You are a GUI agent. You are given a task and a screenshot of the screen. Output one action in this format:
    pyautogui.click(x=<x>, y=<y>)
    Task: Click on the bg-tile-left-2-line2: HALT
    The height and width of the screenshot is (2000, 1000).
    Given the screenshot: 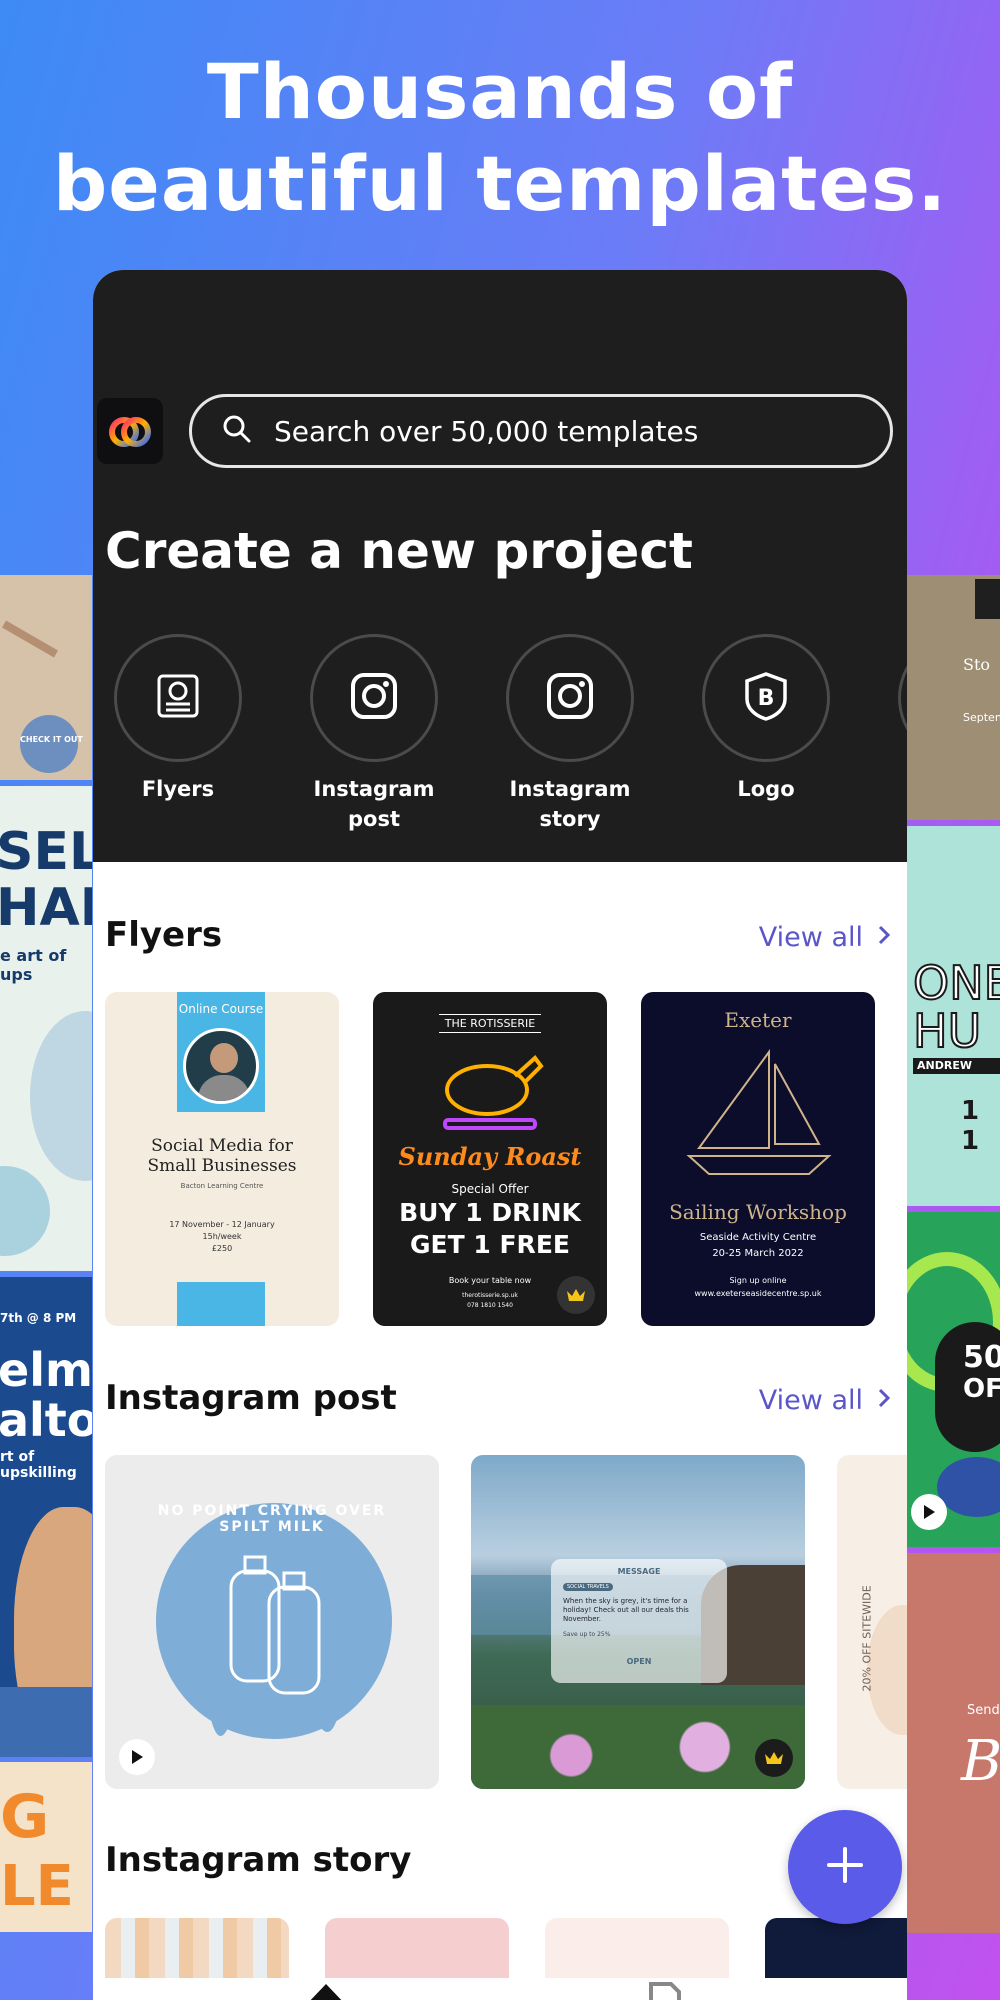 What is the action you would take?
    pyautogui.click(x=46, y=908)
    